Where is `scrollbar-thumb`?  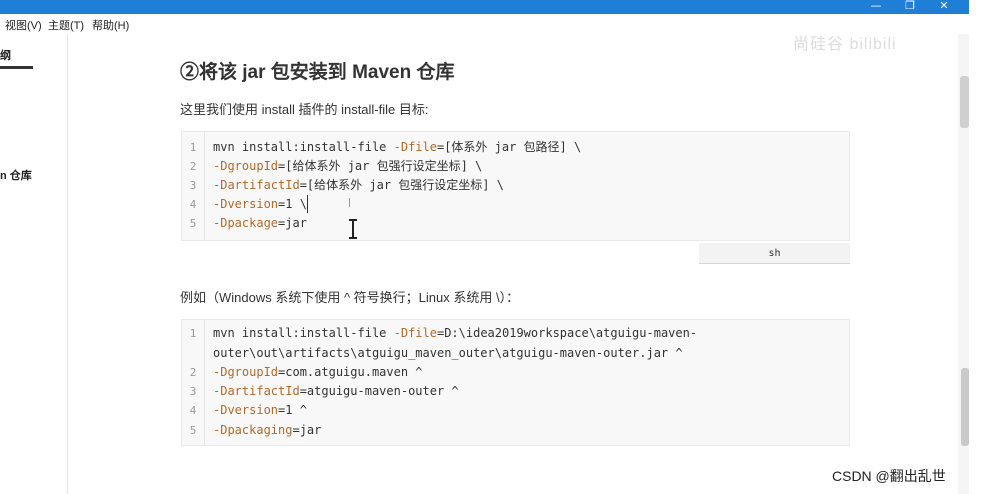
scrollbar-thumb is located at coordinates (965, 407).